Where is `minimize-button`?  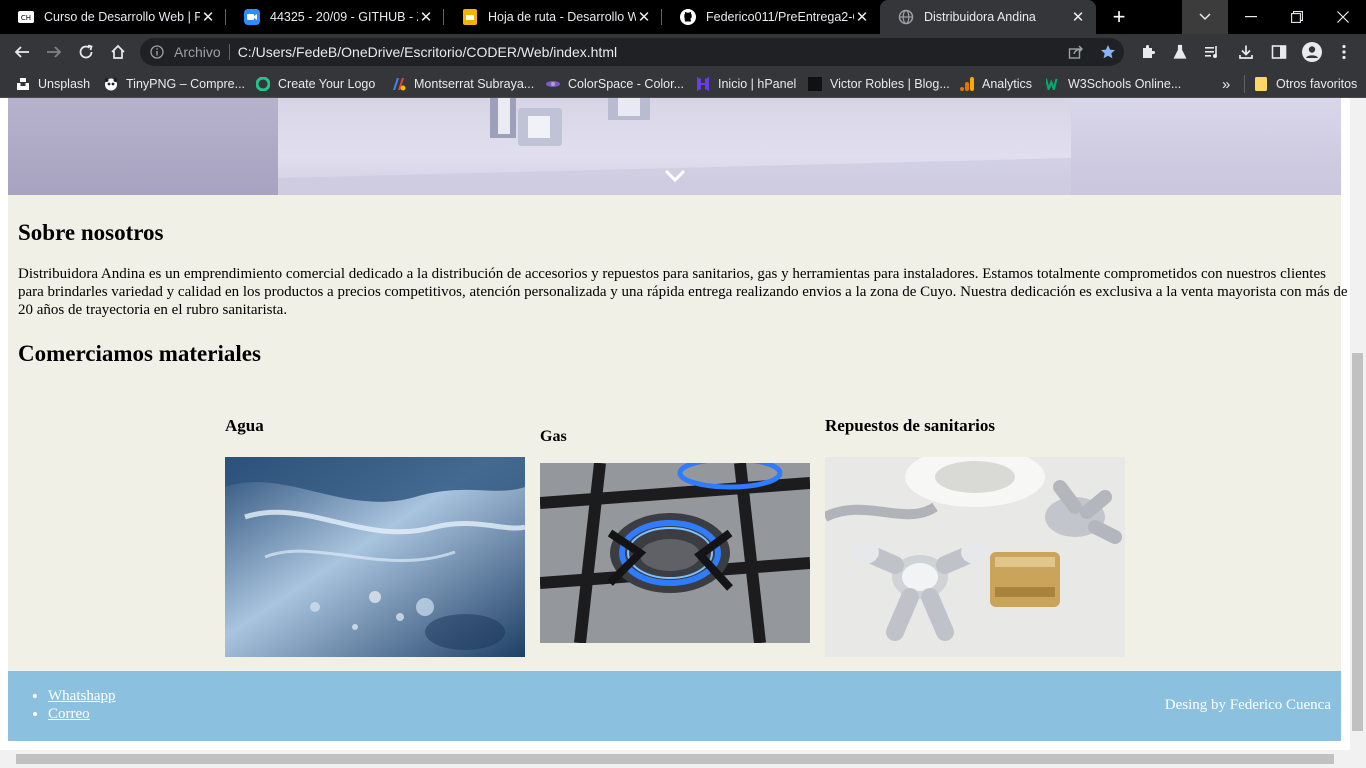 minimize-button is located at coordinates (1251, 17).